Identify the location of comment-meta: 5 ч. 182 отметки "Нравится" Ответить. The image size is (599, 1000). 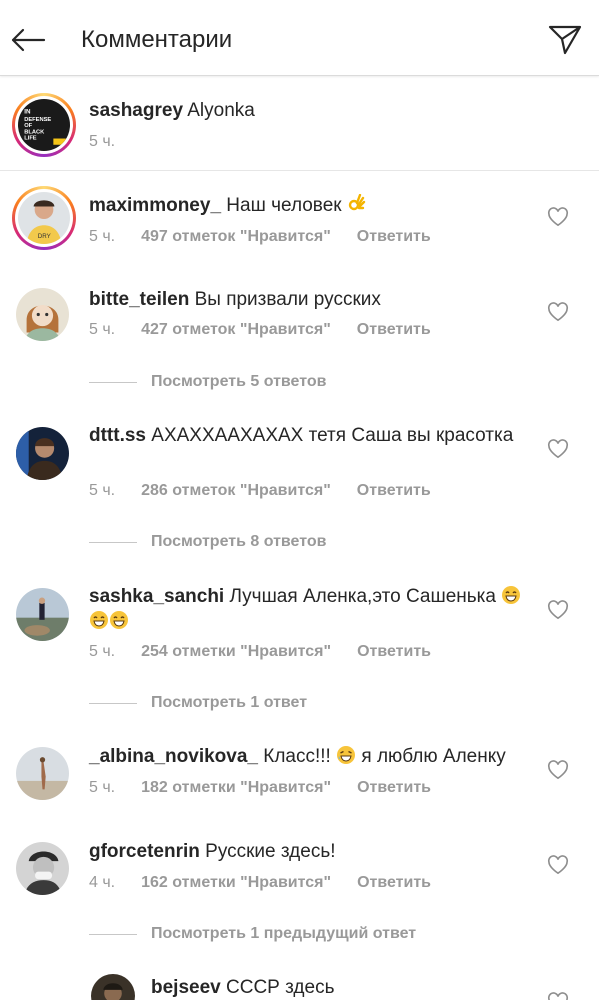
(260, 787).